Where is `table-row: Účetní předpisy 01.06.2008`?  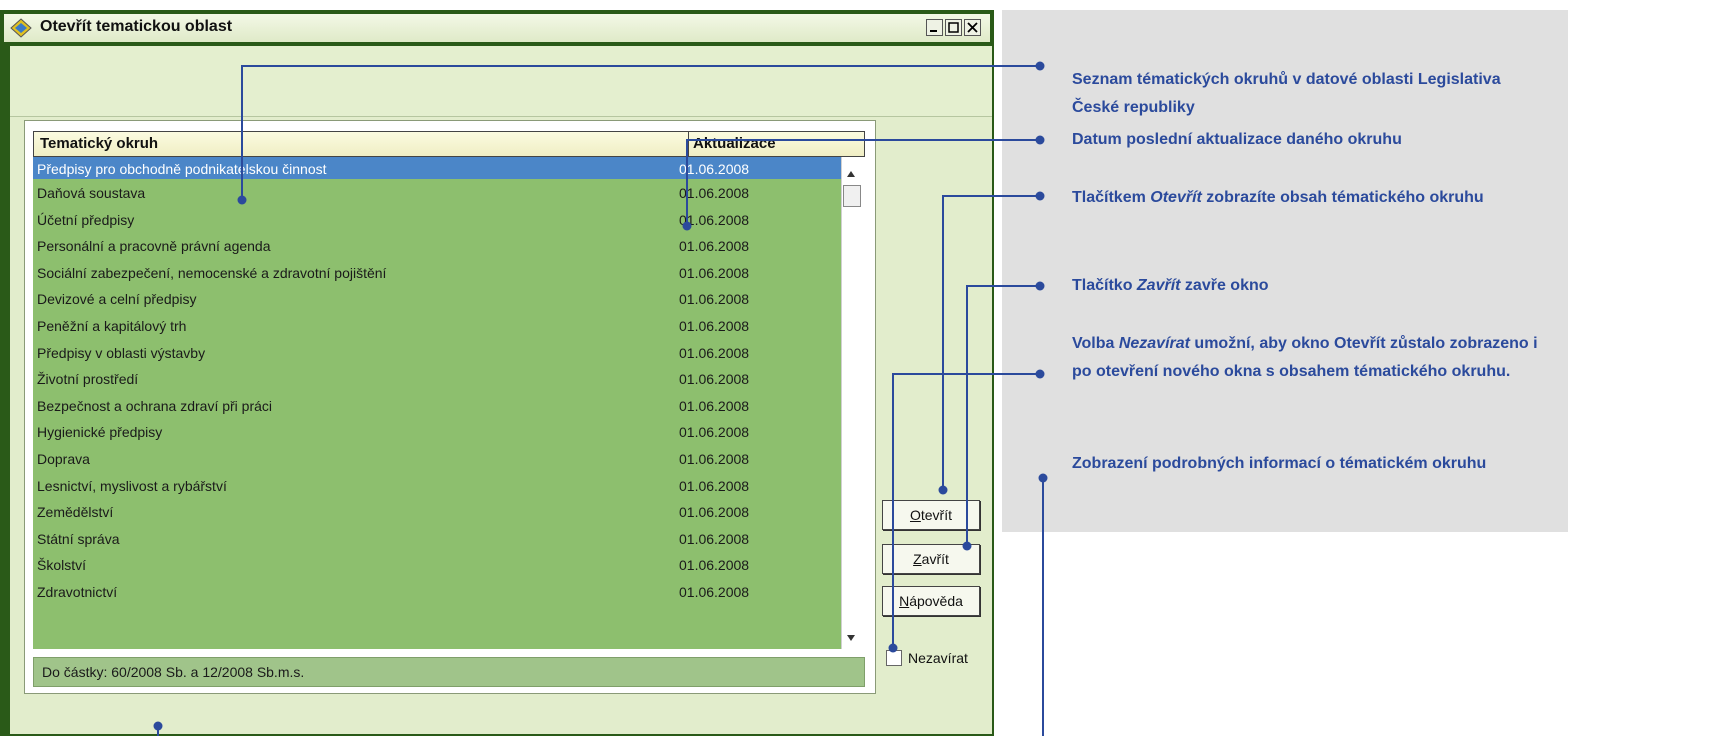 table-row: Účetní předpisy 01.06.2008 is located at coordinates (437, 221).